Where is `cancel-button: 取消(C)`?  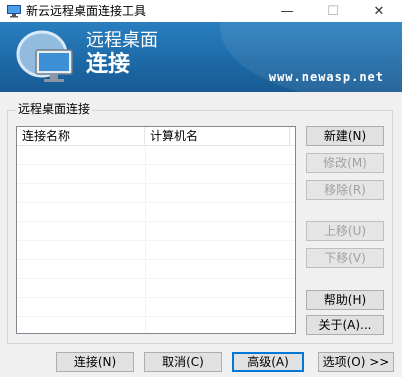 cancel-button: 取消(C) is located at coordinates (183, 362).